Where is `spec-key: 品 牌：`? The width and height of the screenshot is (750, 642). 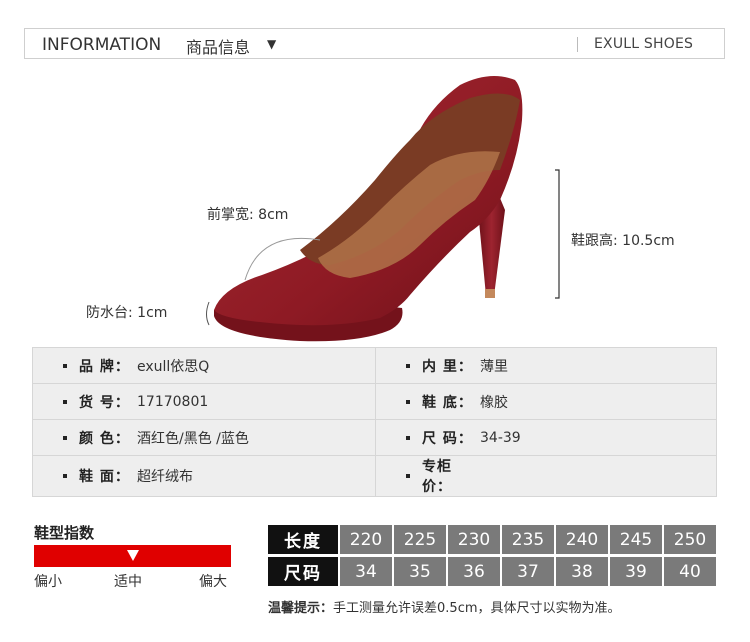
spec-key: 品 牌： is located at coordinates (104, 366).